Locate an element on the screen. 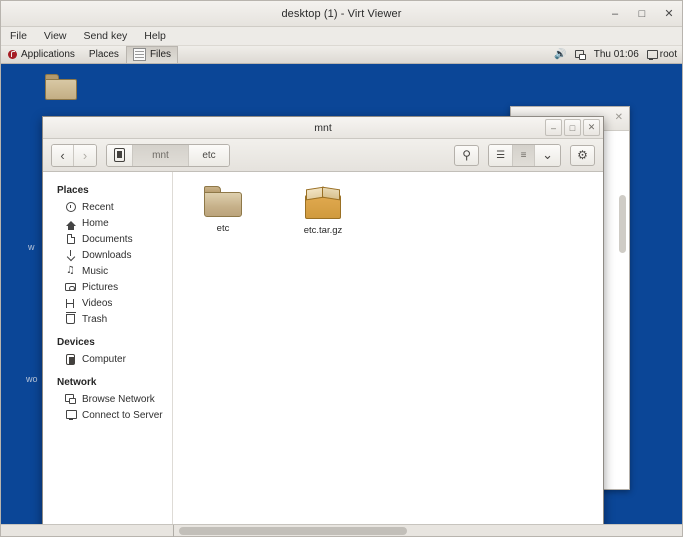 The width and height of the screenshot is (683, 537). view-mode-switcher: ☰ ≡ ⌄ is located at coordinates (524, 155).